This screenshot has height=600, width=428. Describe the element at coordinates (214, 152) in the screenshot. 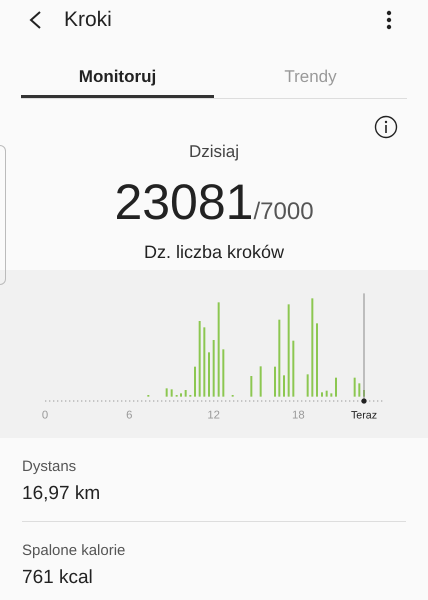

I see `day-label: Dzisiaj` at that location.